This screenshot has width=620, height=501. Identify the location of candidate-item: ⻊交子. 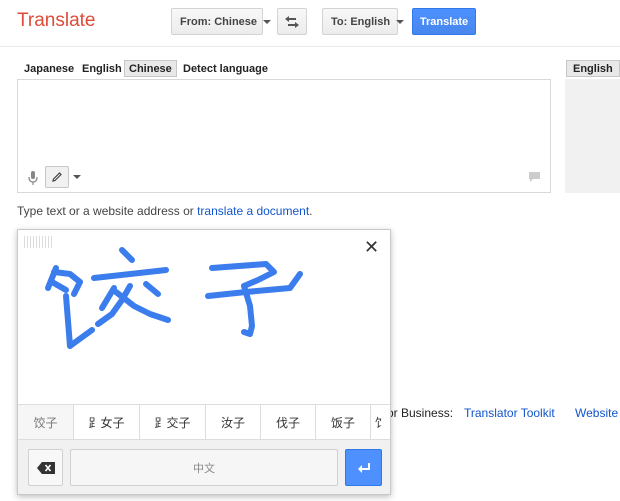
(173, 422).